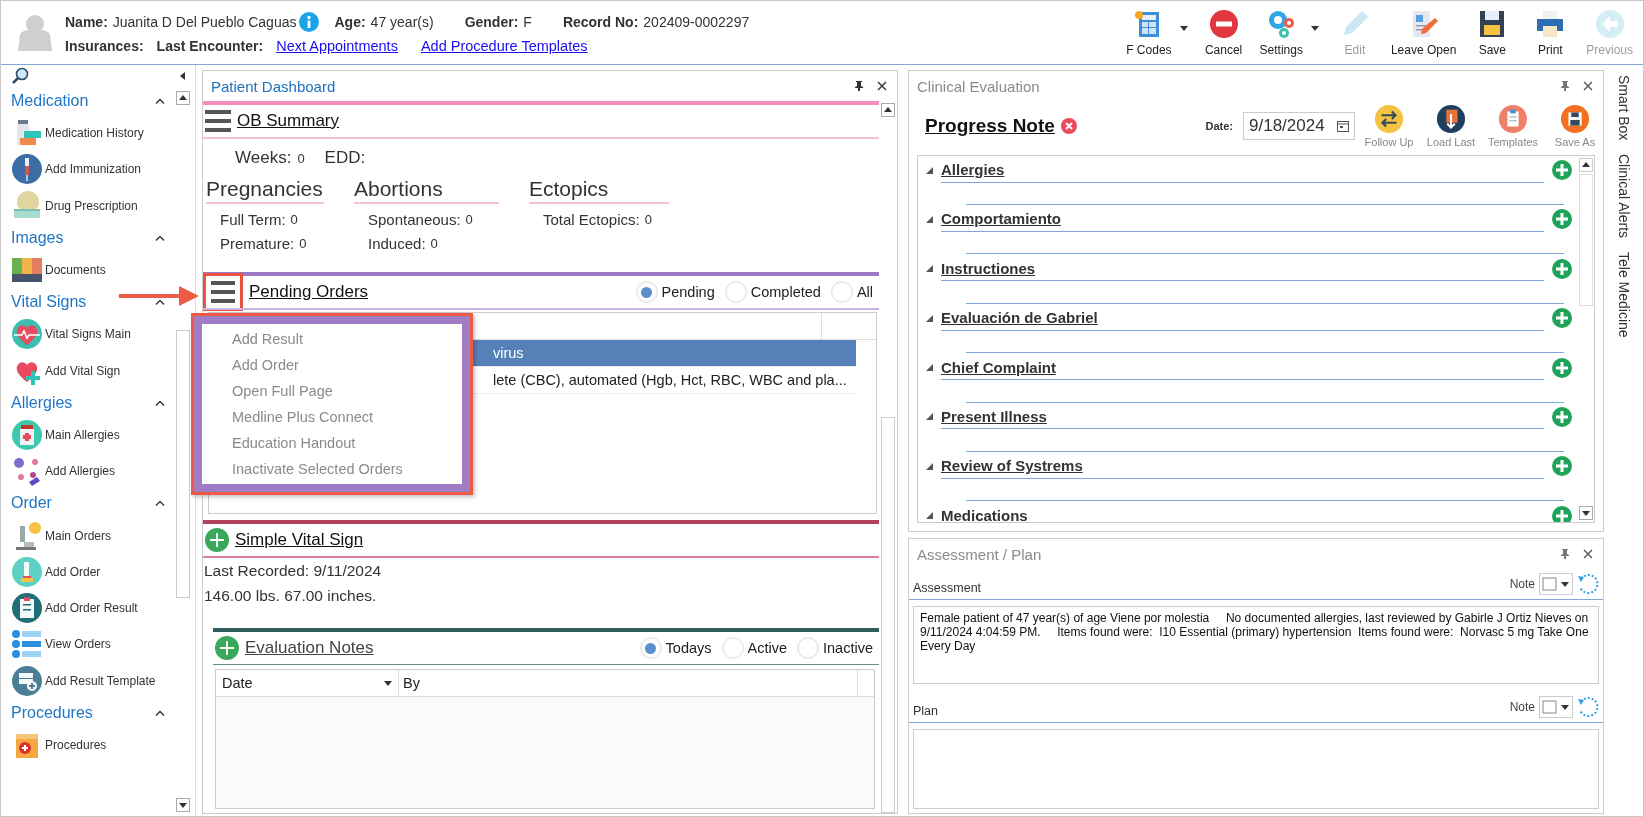  I want to click on side-tab: Smart Box, so click(1623, 108).